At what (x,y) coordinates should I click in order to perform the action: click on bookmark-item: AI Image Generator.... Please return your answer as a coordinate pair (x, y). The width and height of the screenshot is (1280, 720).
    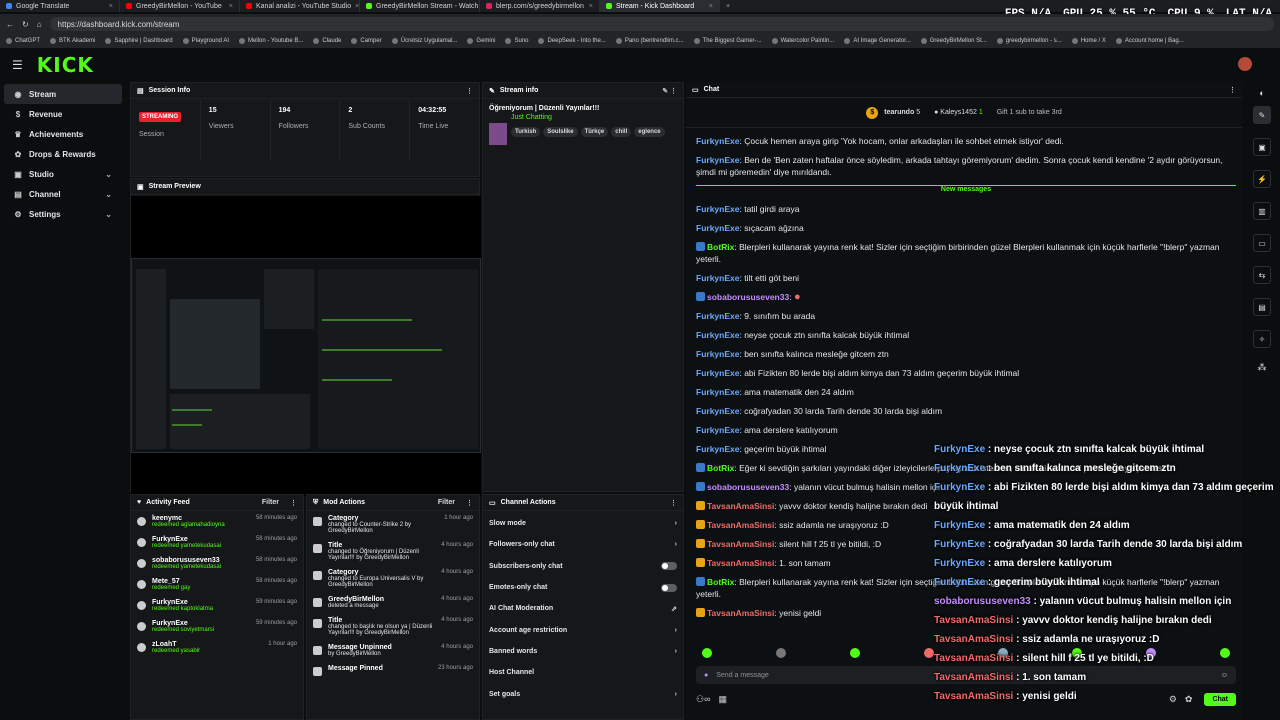
    Looking at the image, I should click on (877, 41).